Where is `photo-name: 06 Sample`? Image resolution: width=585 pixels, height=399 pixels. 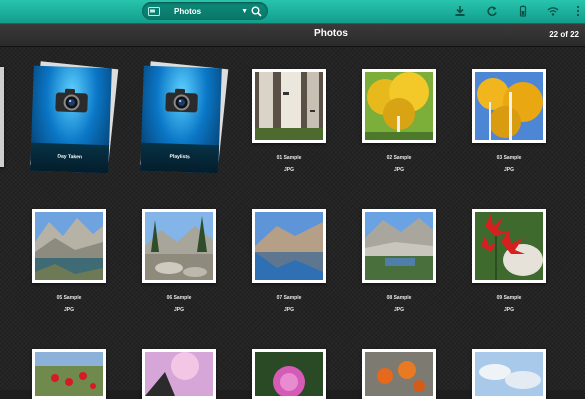
photo-name: 06 Sample is located at coordinates (179, 298).